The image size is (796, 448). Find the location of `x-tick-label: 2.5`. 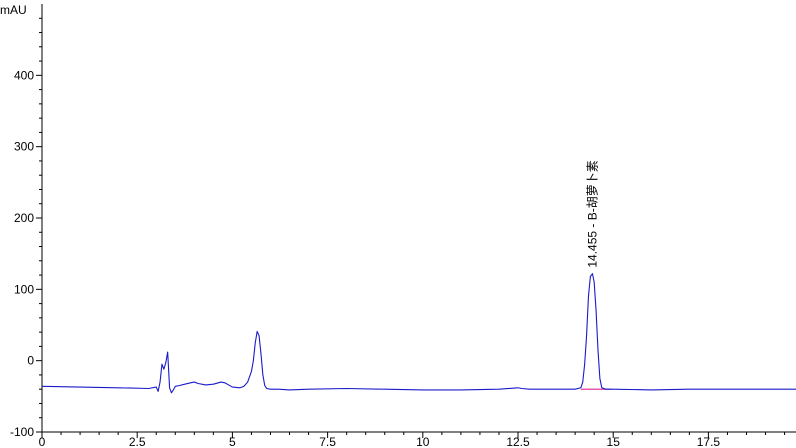

x-tick-label: 2.5 is located at coordinates (137, 441).